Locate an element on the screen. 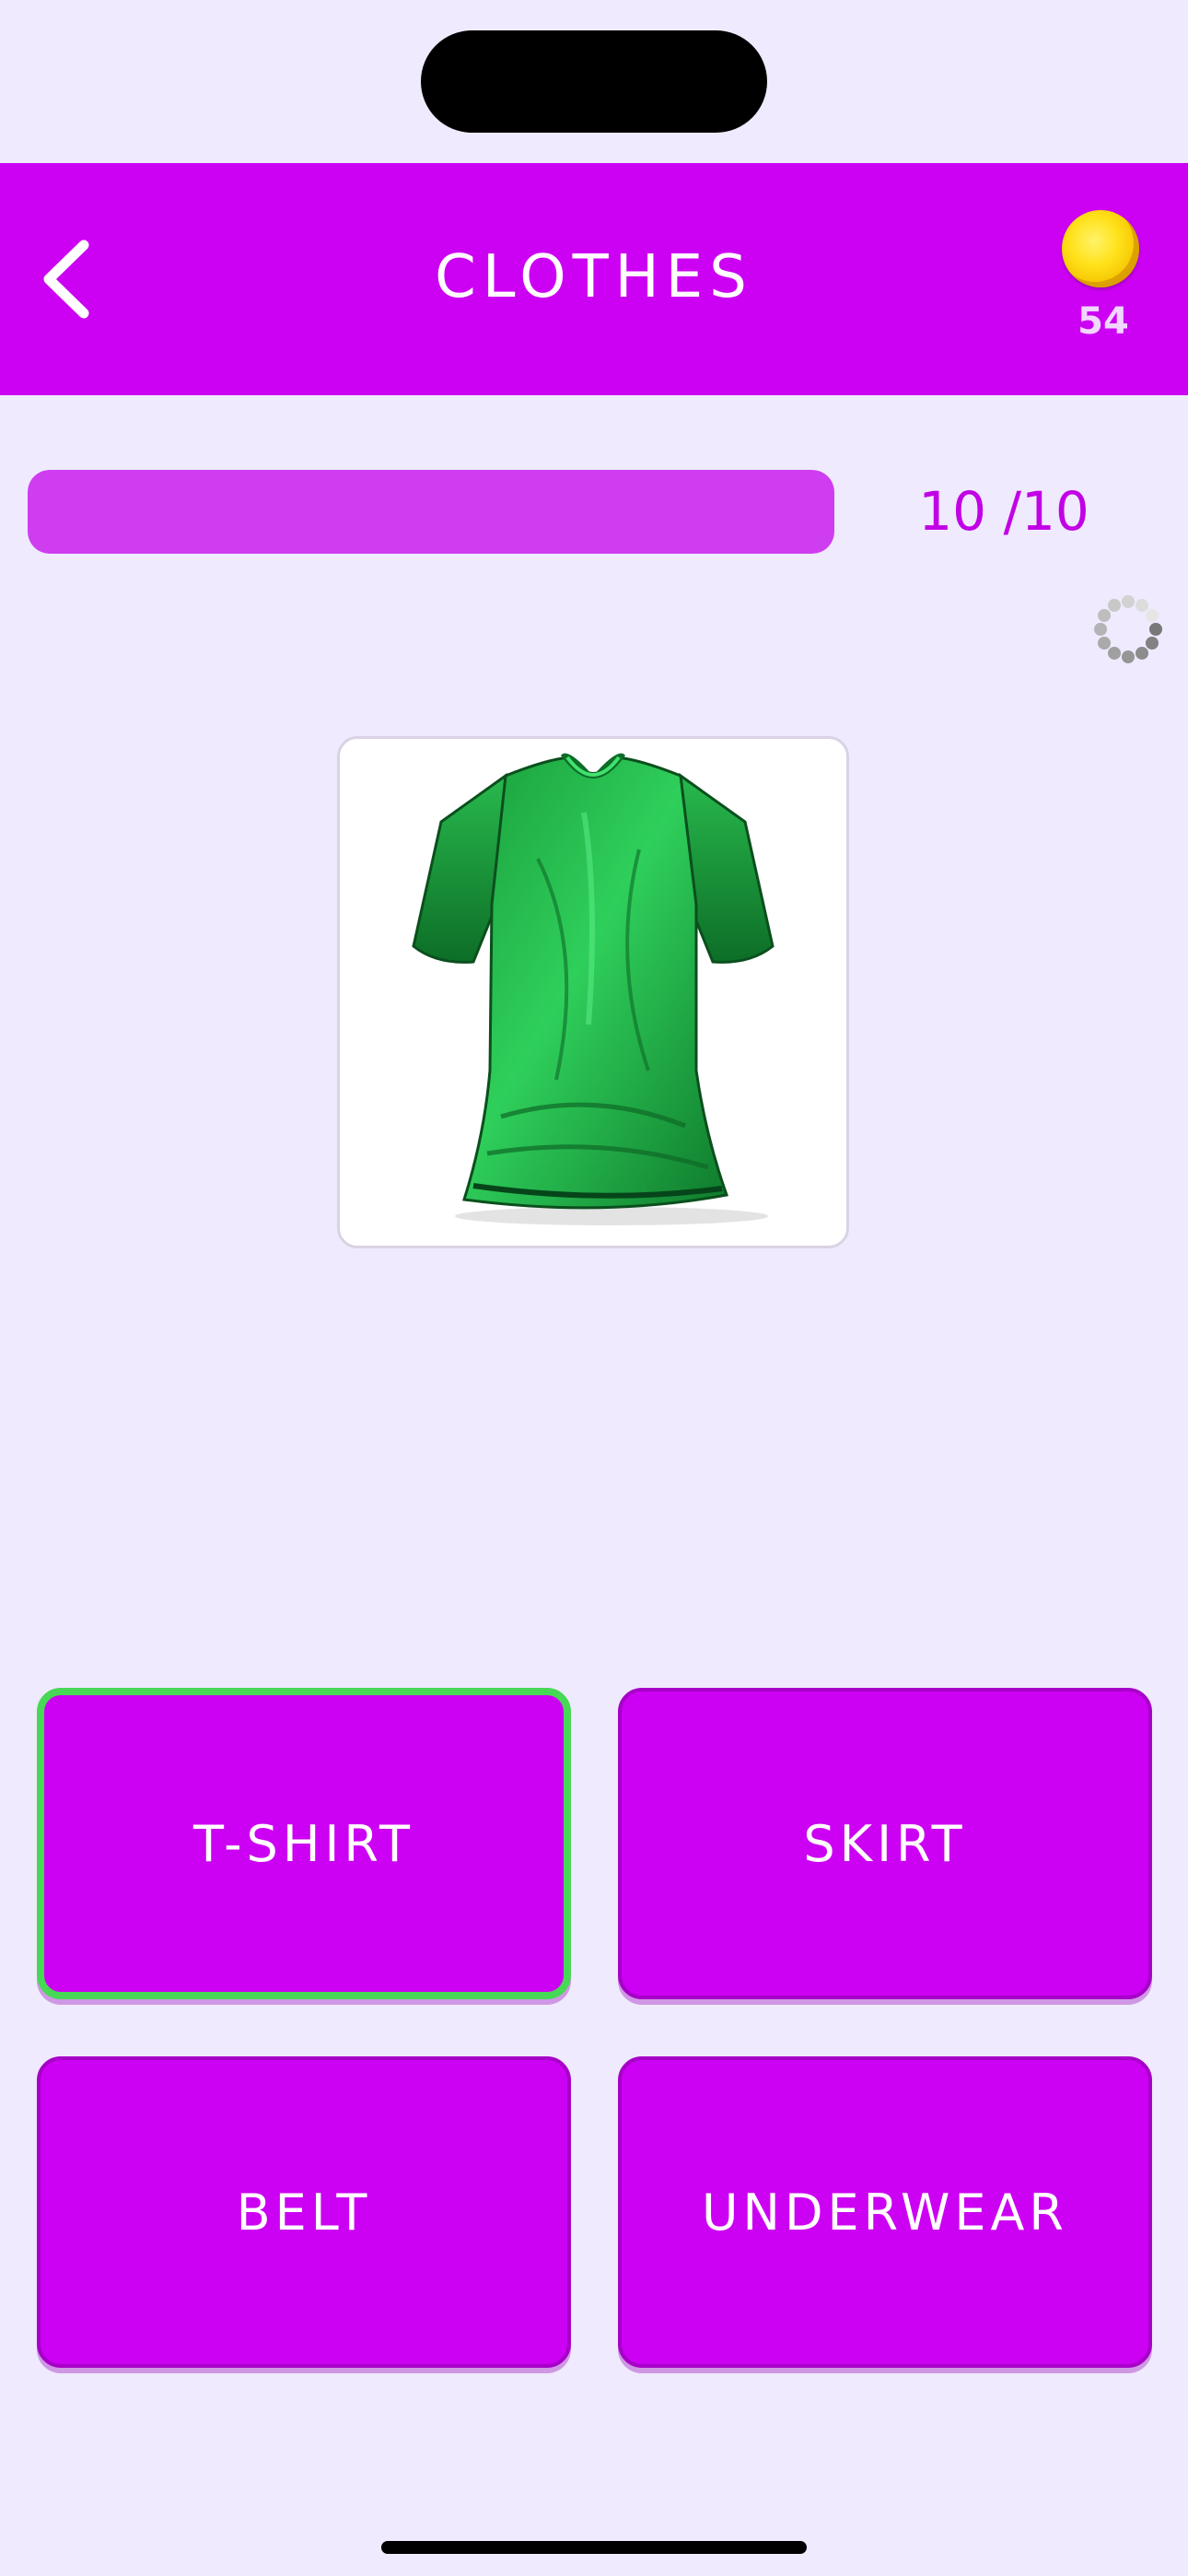  dynamic-island is located at coordinates (594, 81).